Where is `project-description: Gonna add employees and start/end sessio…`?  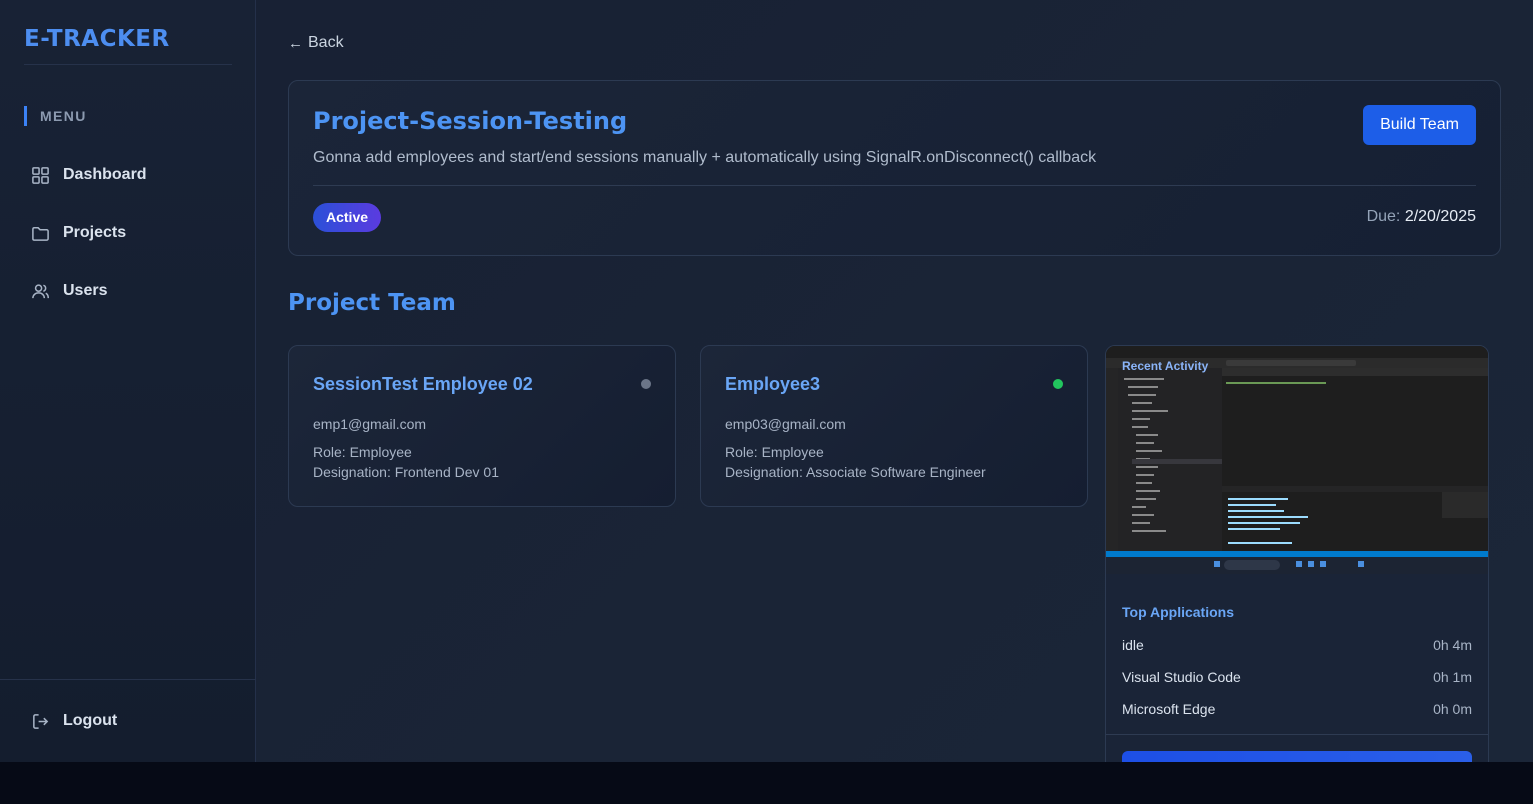 project-description: Gonna add employees and start/end sessio… is located at coordinates (705, 157).